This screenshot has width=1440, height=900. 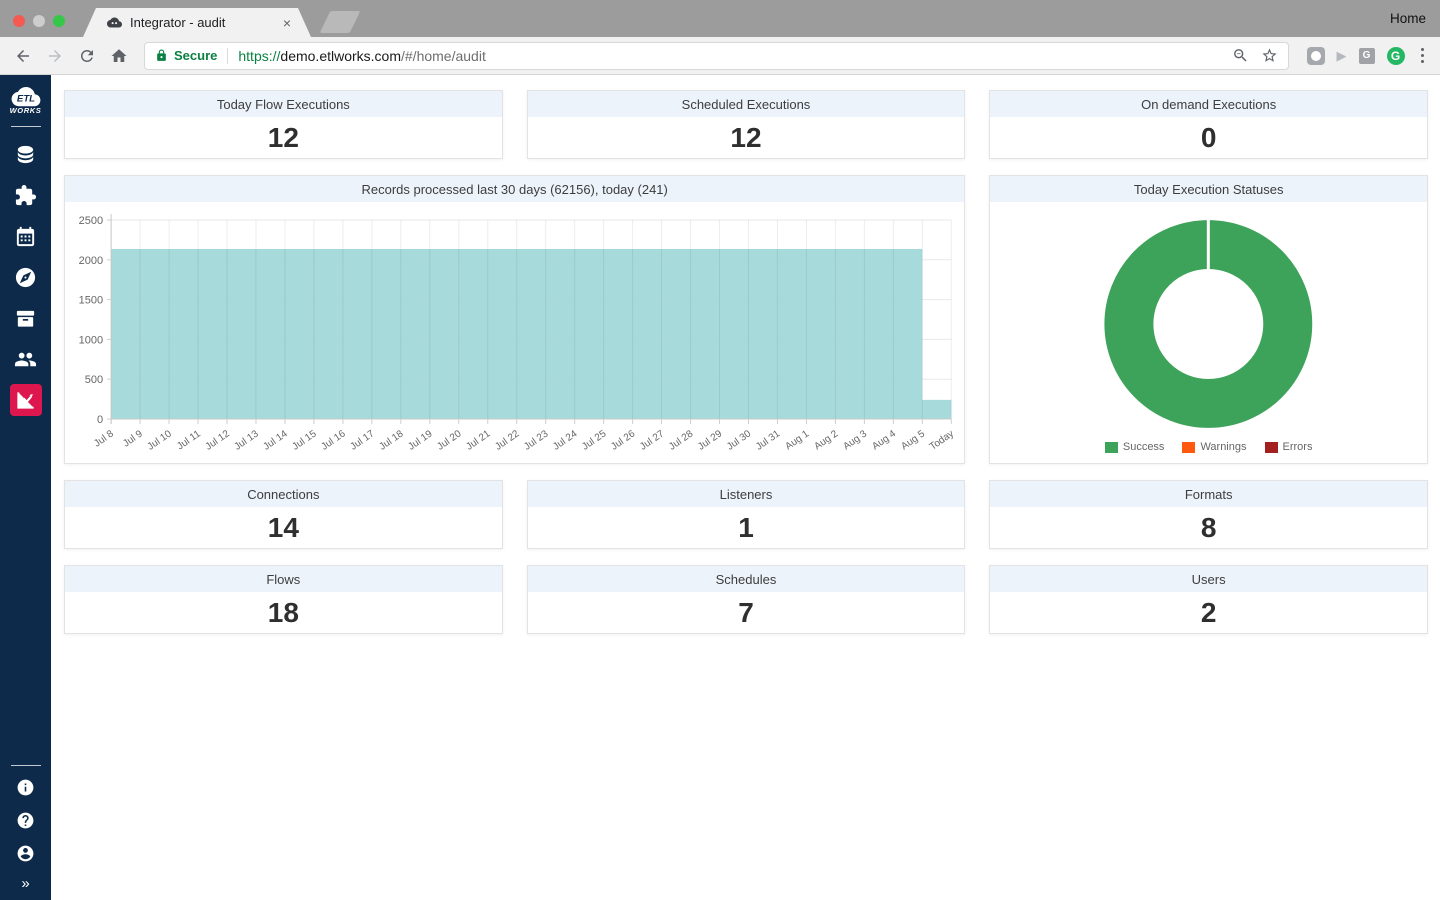 What do you see at coordinates (746, 104) in the screenshot?
I see `card-title: Scheduled Executions` at bounding box center [746, 104].